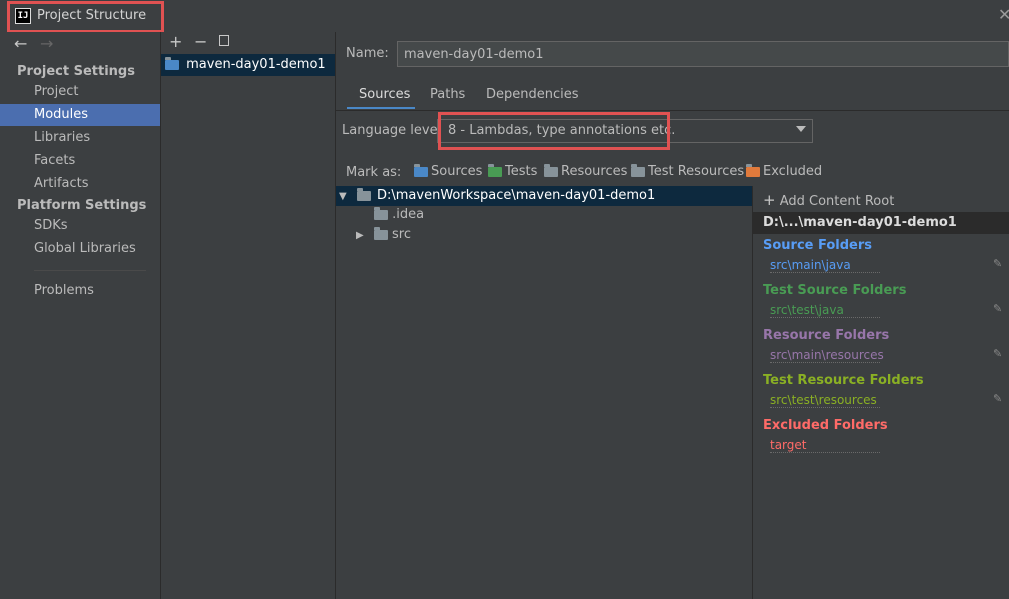  Describe the element at coordinates (828, 200) in the screenshot. I see `add-content-root-button: + Add Content Root` at that location.